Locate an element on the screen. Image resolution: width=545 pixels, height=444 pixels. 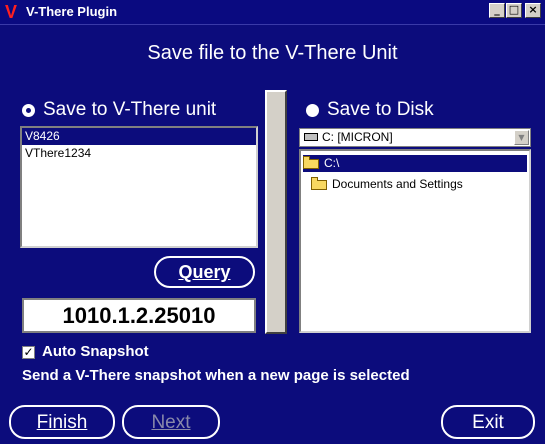
query-button: Query is located at coordinates (204, 272).